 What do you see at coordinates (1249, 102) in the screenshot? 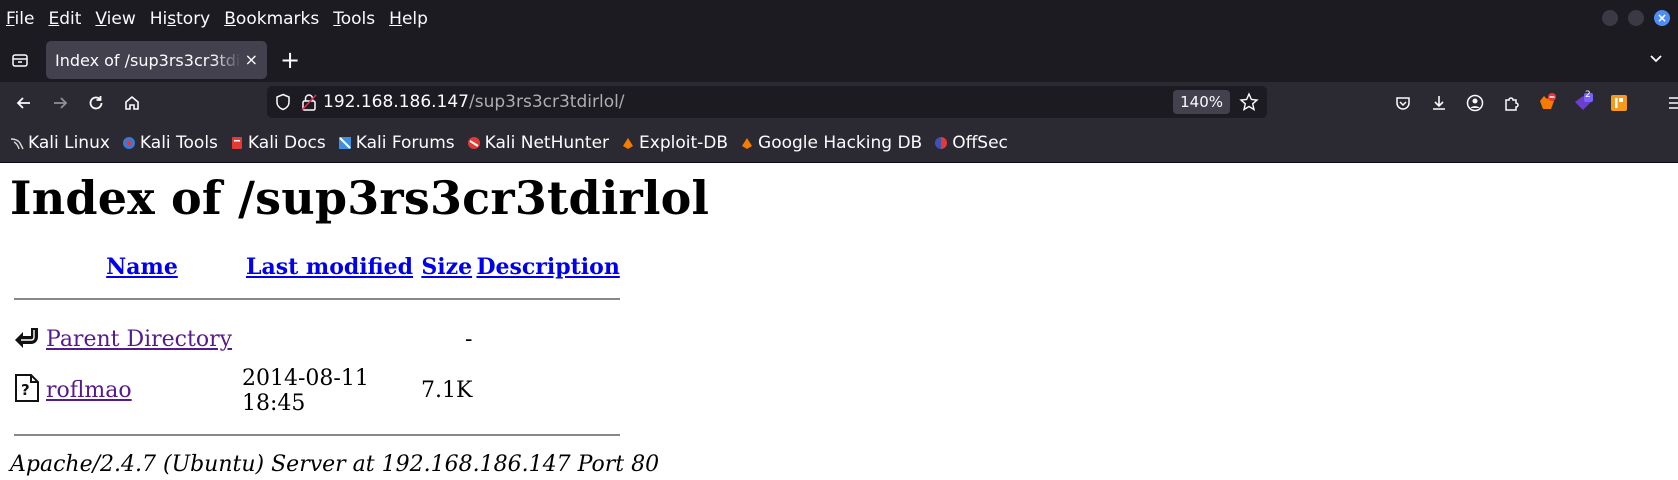
I see `bookmark-star-icon` at bounding box center [1249, 102].